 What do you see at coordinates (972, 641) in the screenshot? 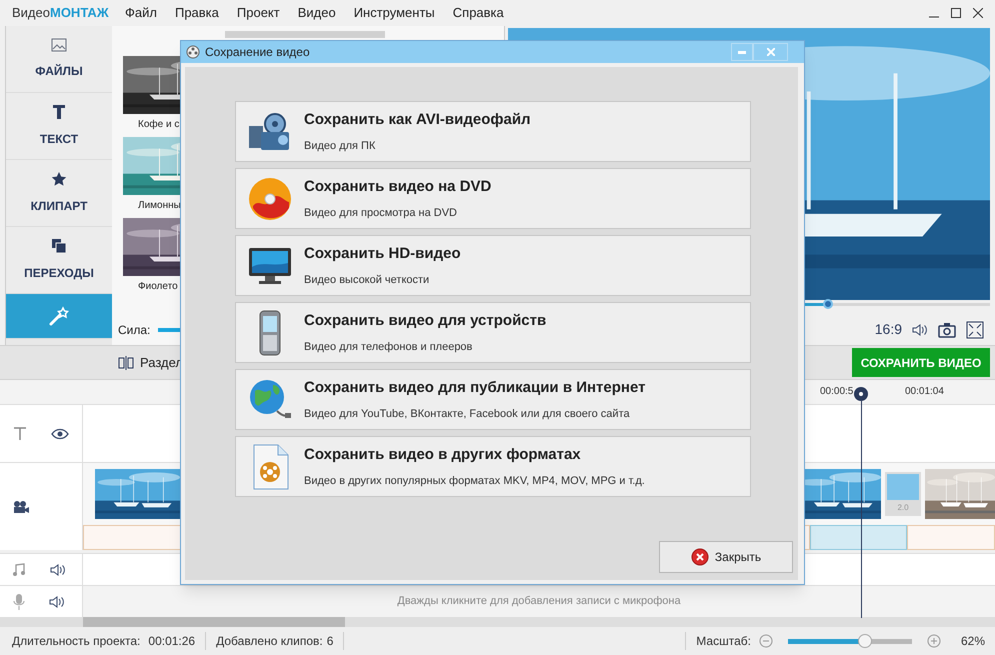
I see `zoom-value: 62%` at bounding box center [972, 641].